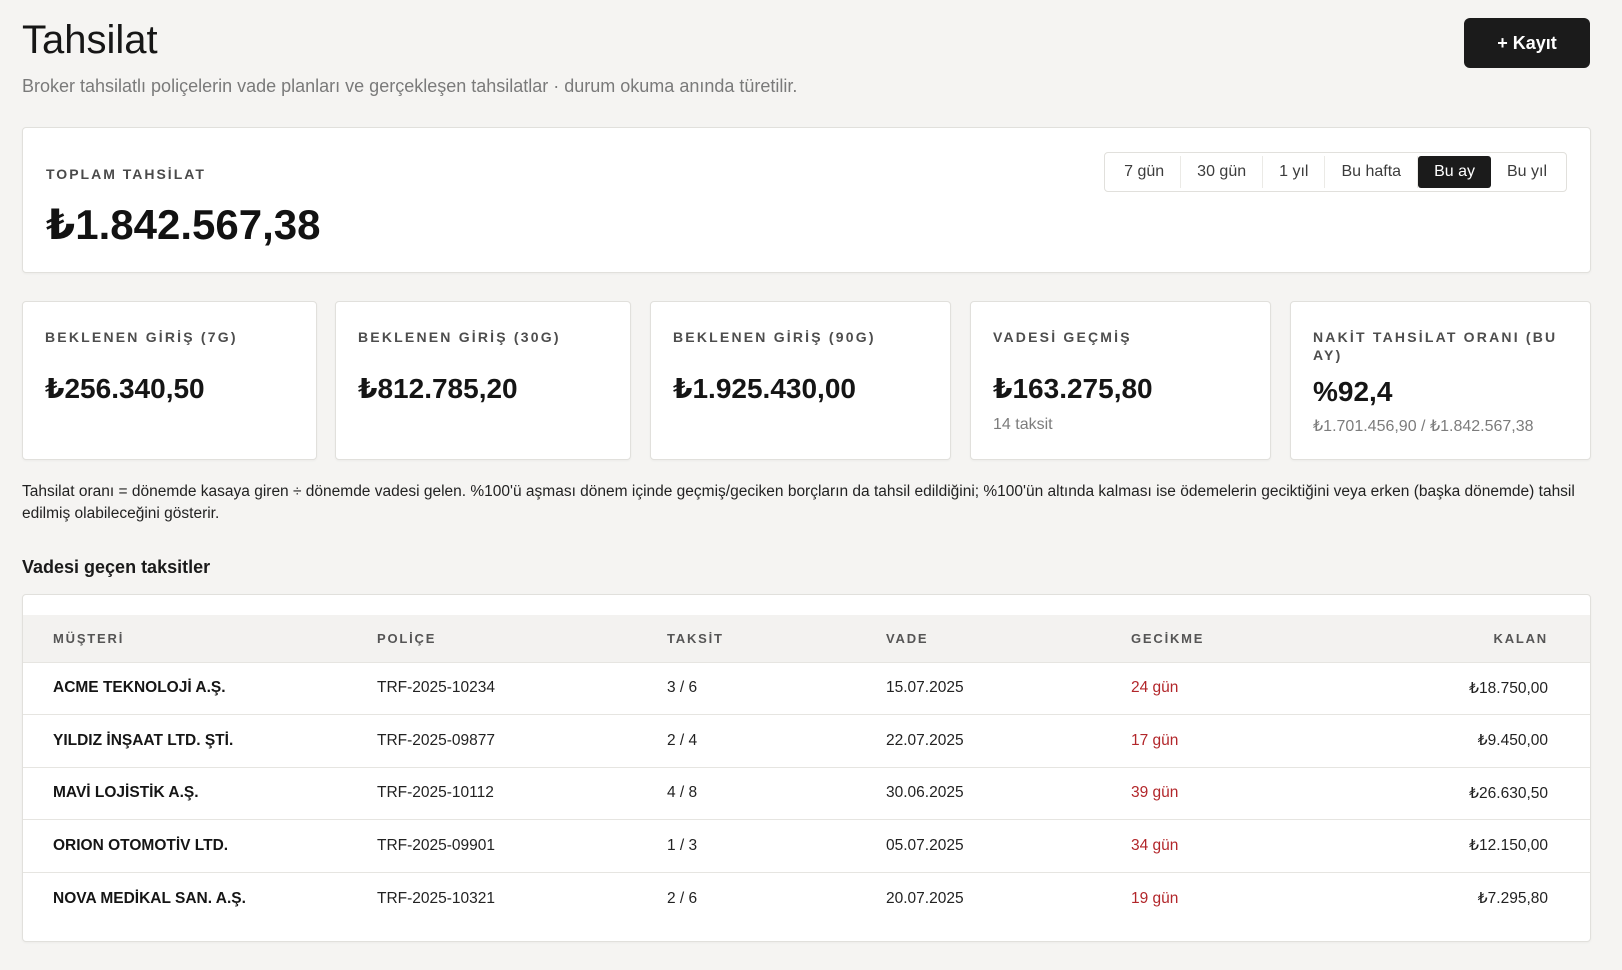 This screenshot has height=970, width=1622. I want to click on metric-value: ₺1.925.430,00, so click(764, 388).